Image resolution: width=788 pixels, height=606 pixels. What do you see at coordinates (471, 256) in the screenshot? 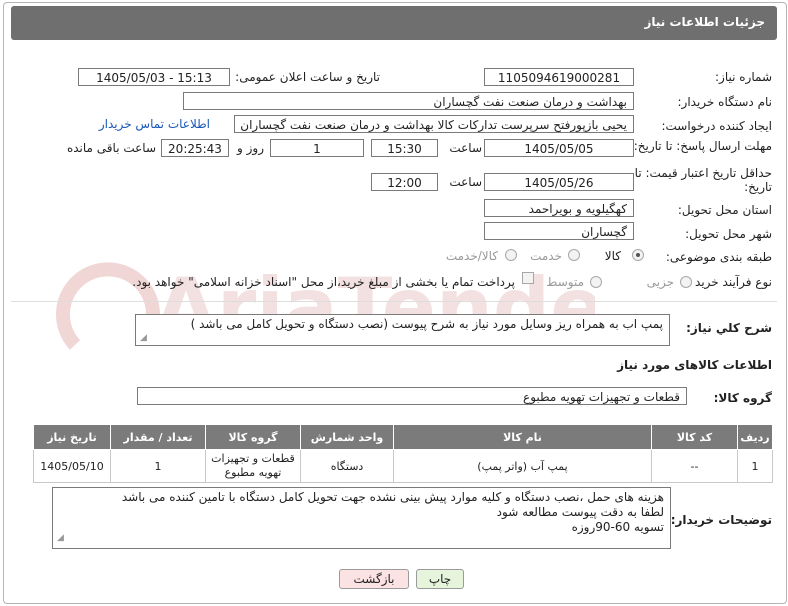
I see `category-goods-service-label: کالا/خدمت` at bounding box center [471, 256].